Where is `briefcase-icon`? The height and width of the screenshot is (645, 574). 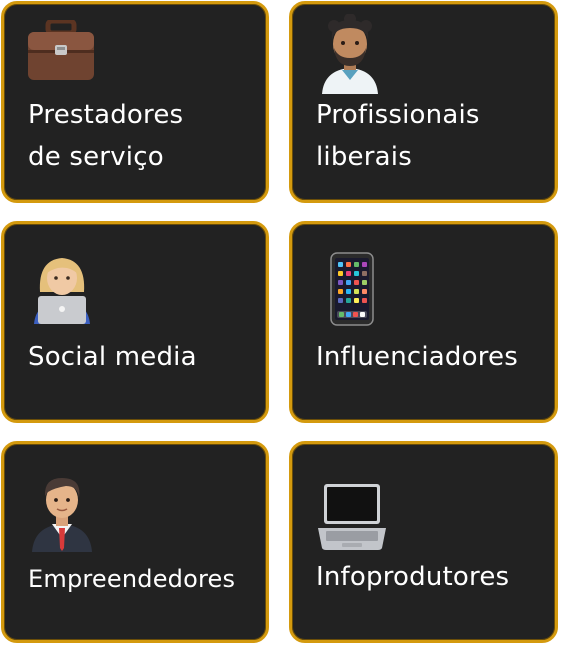
briefcase-icon is located at coordinates (61, 50).